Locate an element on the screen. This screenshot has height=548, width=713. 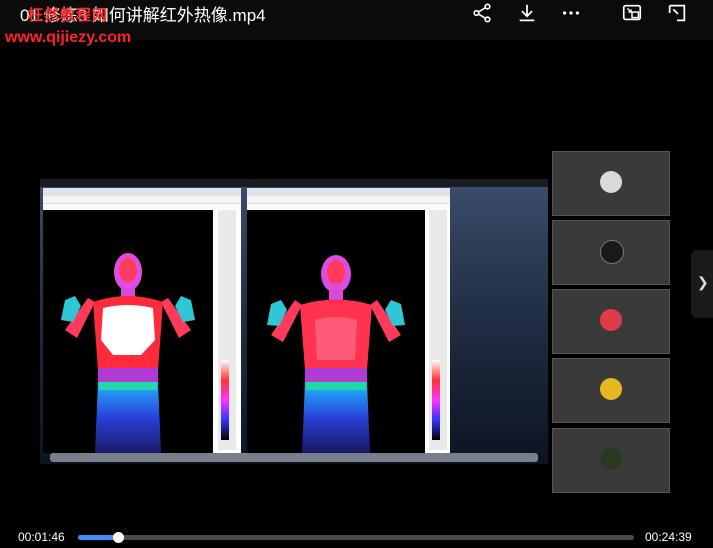
browser-window-left is located at coordinates (142, 320).